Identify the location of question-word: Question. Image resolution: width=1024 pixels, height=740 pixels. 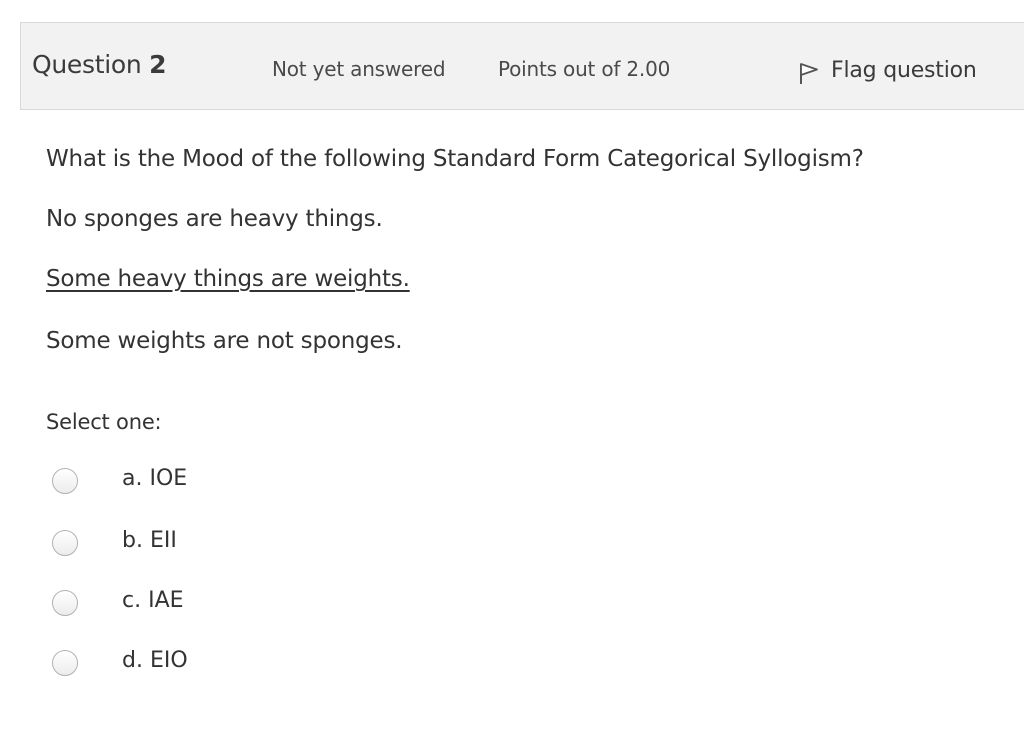
(87, 64).